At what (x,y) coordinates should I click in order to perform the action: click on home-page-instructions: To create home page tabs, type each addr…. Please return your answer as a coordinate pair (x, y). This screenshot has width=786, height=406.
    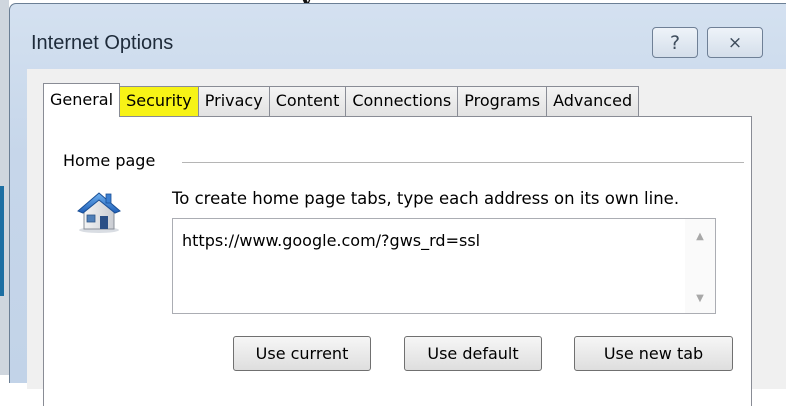
    Looking at the image, I should click on (426, 198).